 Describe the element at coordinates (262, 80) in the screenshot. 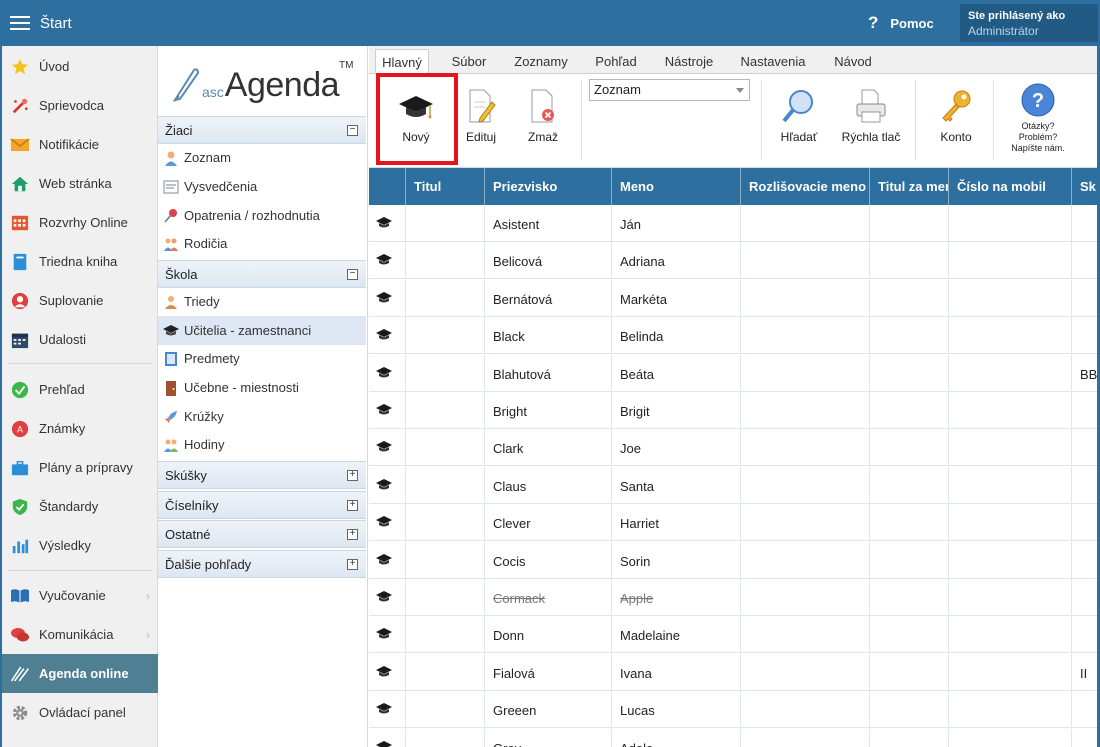

I see `asc-agenda-logo: asc Agenda TM` at that location.